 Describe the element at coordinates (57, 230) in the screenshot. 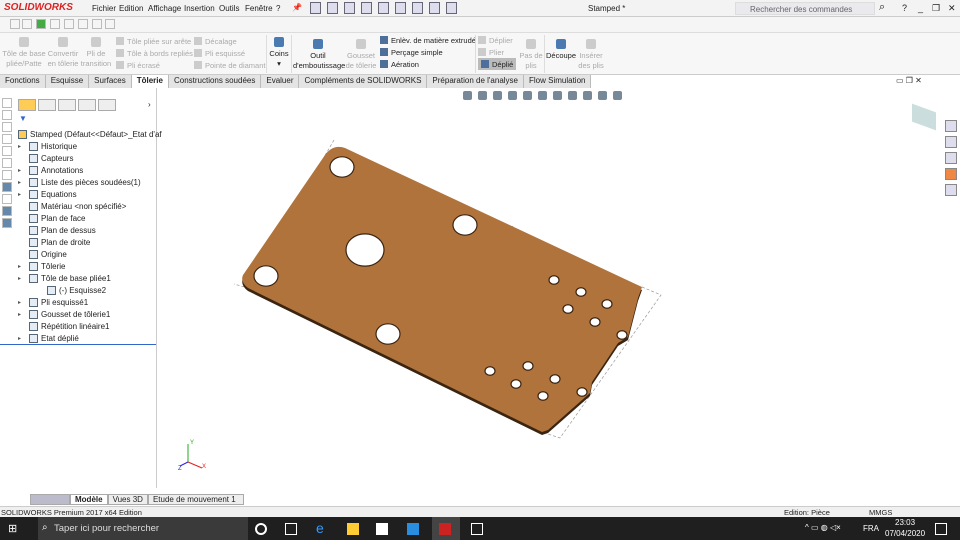

I see `tree-item: Plan de dessus` at that location.